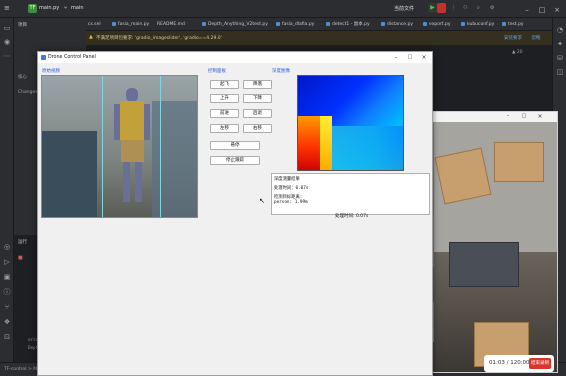 This screenshot has height=376, width=566. What do you see at coordinates (132, 121) in the screenshot?
I see `person-shirt` at bounding box center [132, 121].